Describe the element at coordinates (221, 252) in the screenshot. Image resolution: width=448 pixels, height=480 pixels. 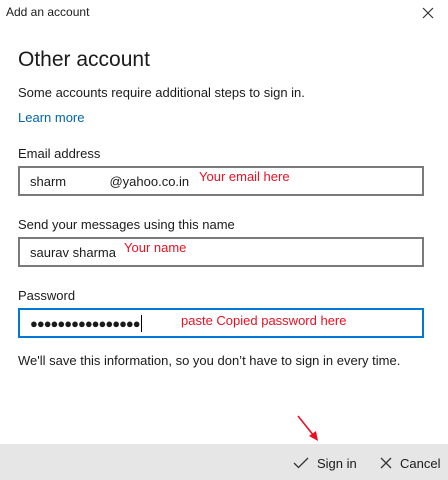
I see `display-name-field: saurav sharma` at that location.